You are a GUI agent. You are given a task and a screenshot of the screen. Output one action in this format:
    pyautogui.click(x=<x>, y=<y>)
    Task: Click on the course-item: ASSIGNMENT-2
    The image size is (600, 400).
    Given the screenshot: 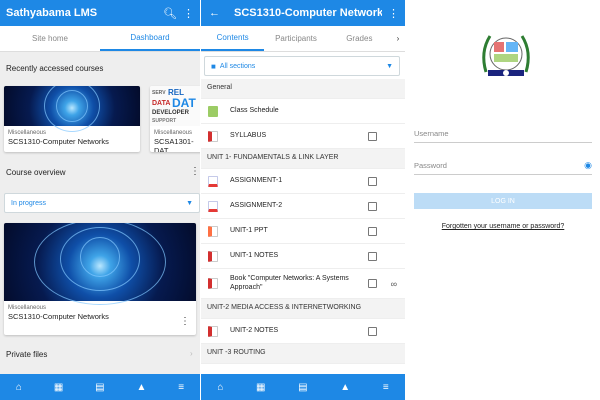 What is the action you would take?
    pyautogui.click(x=303, y=206)
    